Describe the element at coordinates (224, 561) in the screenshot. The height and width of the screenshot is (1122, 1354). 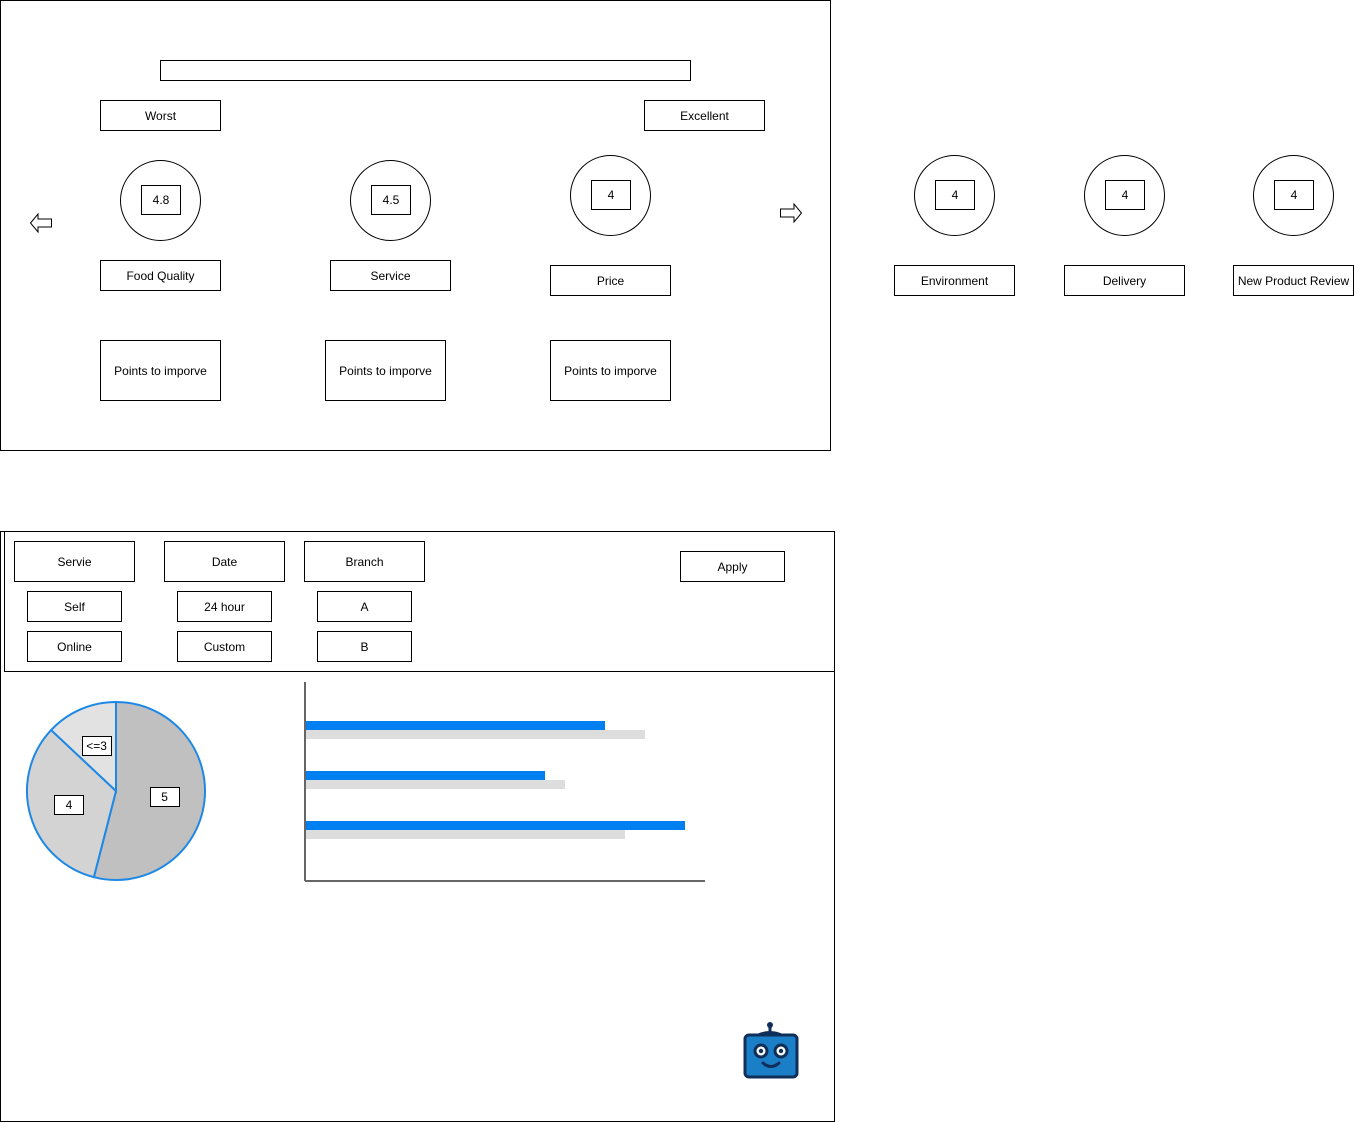
I see `filter-date-header: Date` at that location.